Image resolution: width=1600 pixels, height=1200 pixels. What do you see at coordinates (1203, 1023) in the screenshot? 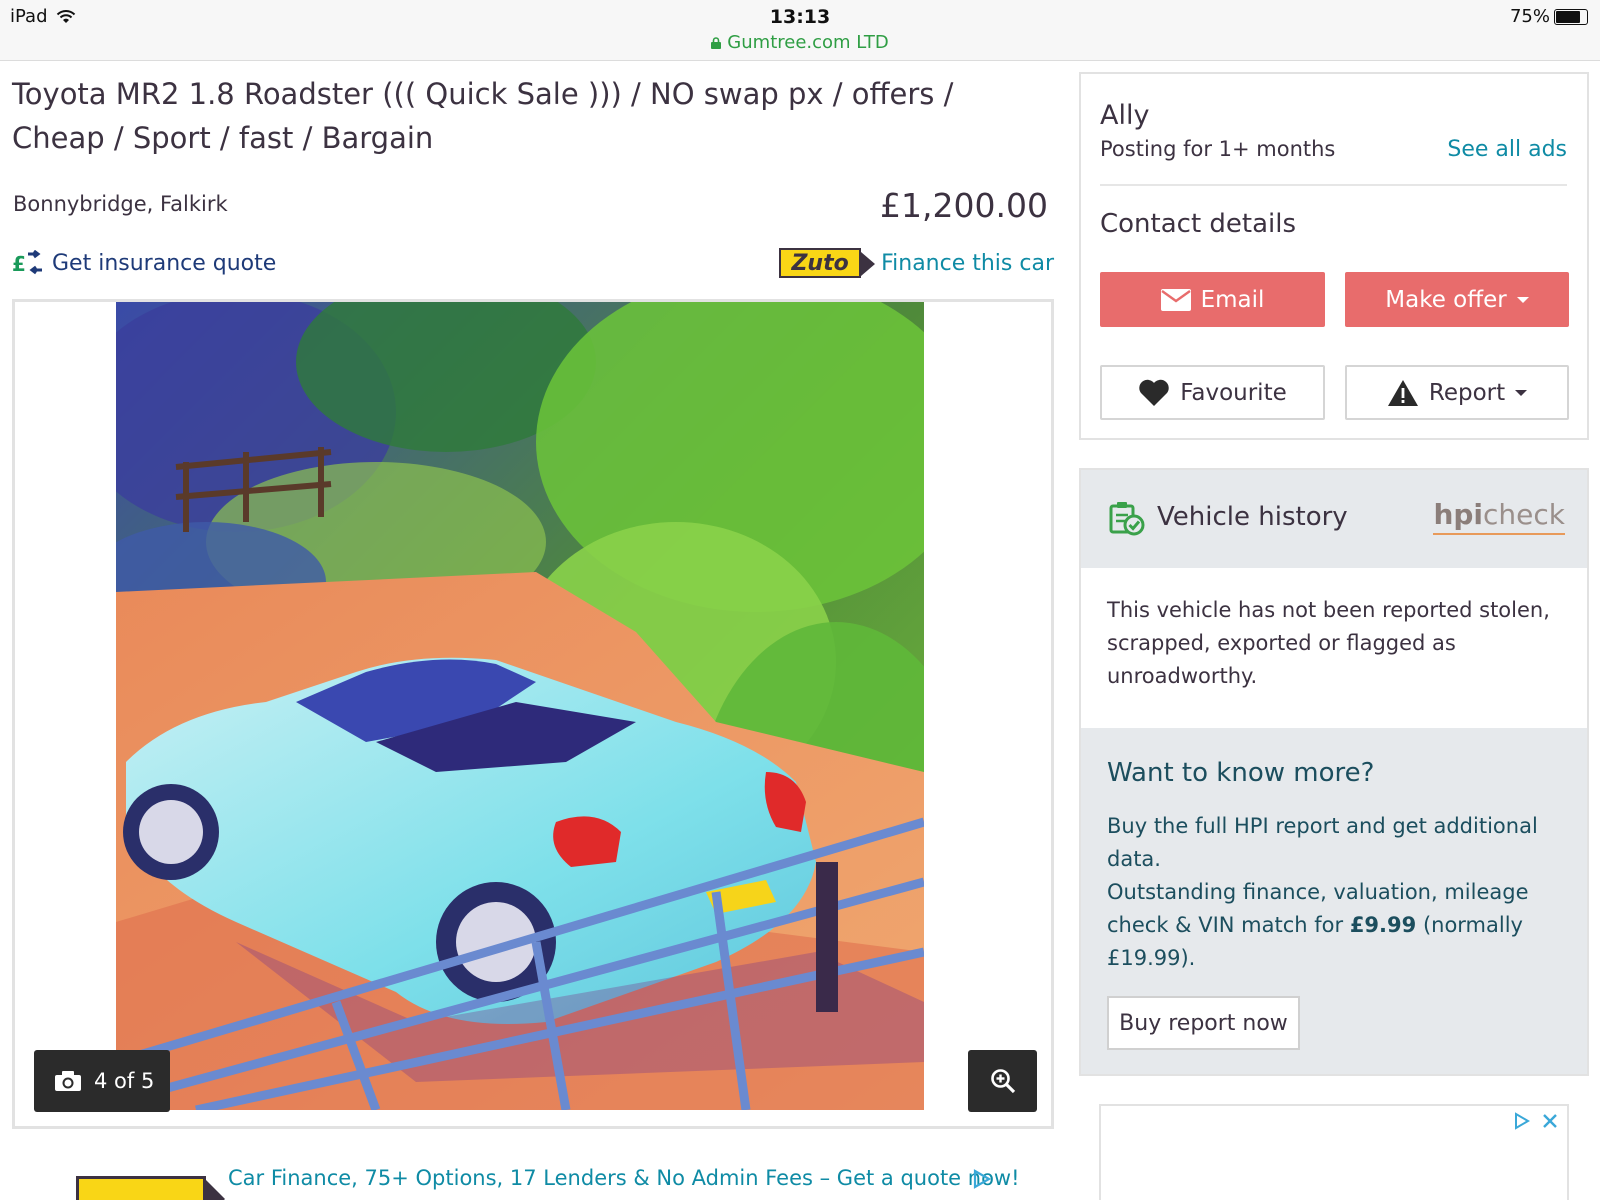
I see `buy-report-button: Buy report now` at bounding box center [1203, 1023].